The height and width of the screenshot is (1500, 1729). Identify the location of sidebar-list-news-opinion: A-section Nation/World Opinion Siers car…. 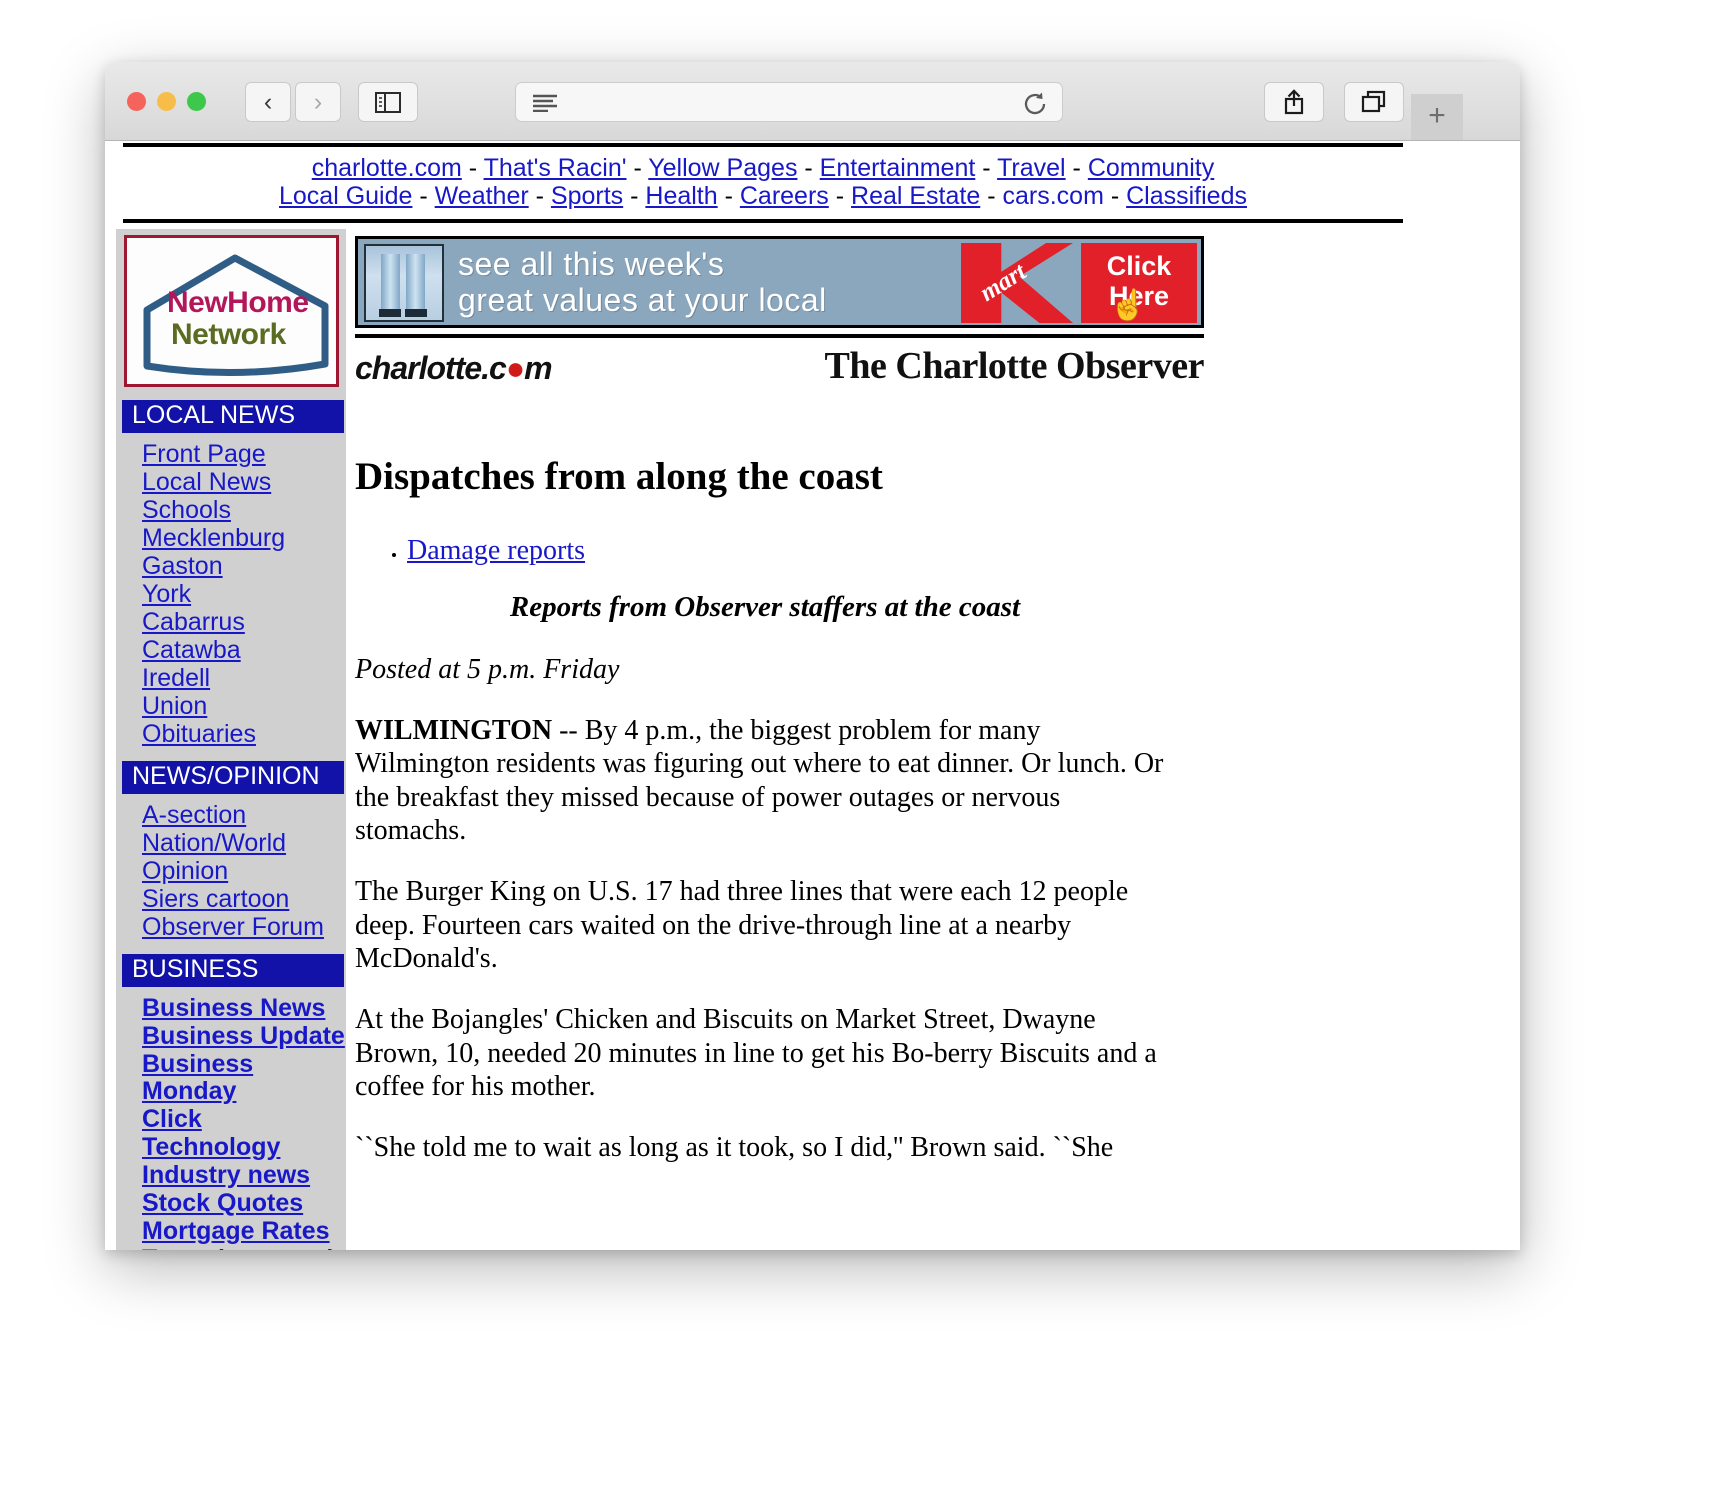
(231, 871).